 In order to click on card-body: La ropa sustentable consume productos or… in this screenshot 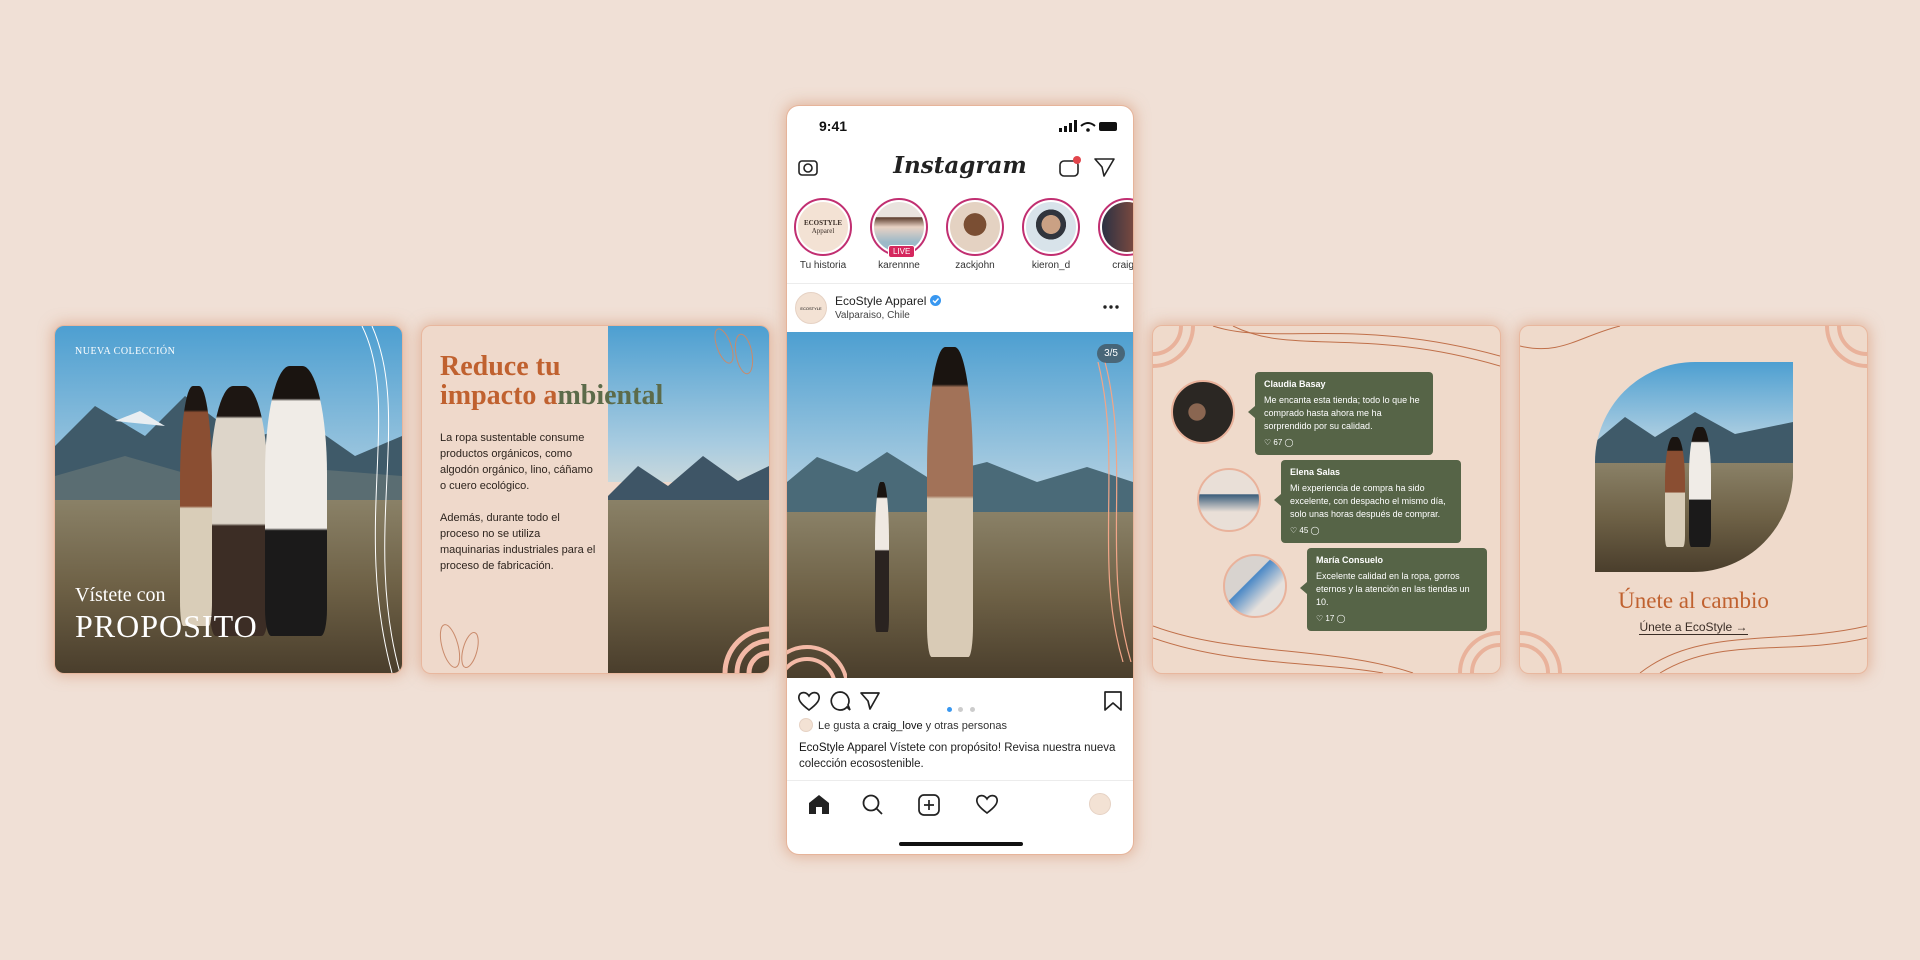, I will do `click(520, 510)`.